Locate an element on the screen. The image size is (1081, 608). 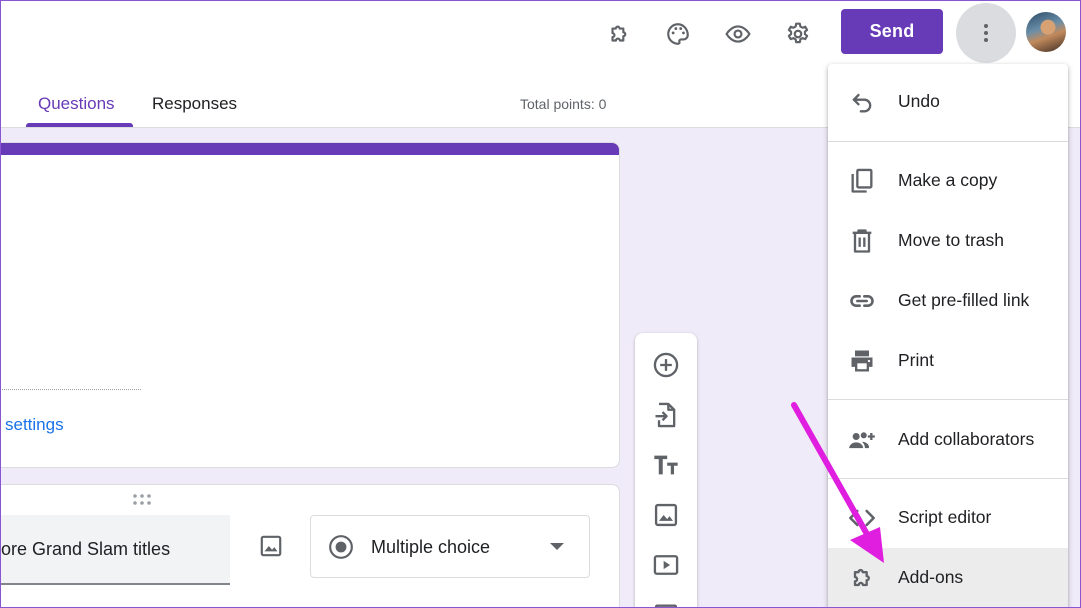
menu-item-make-copy: Make a copy is located at coordinates (948, 181).